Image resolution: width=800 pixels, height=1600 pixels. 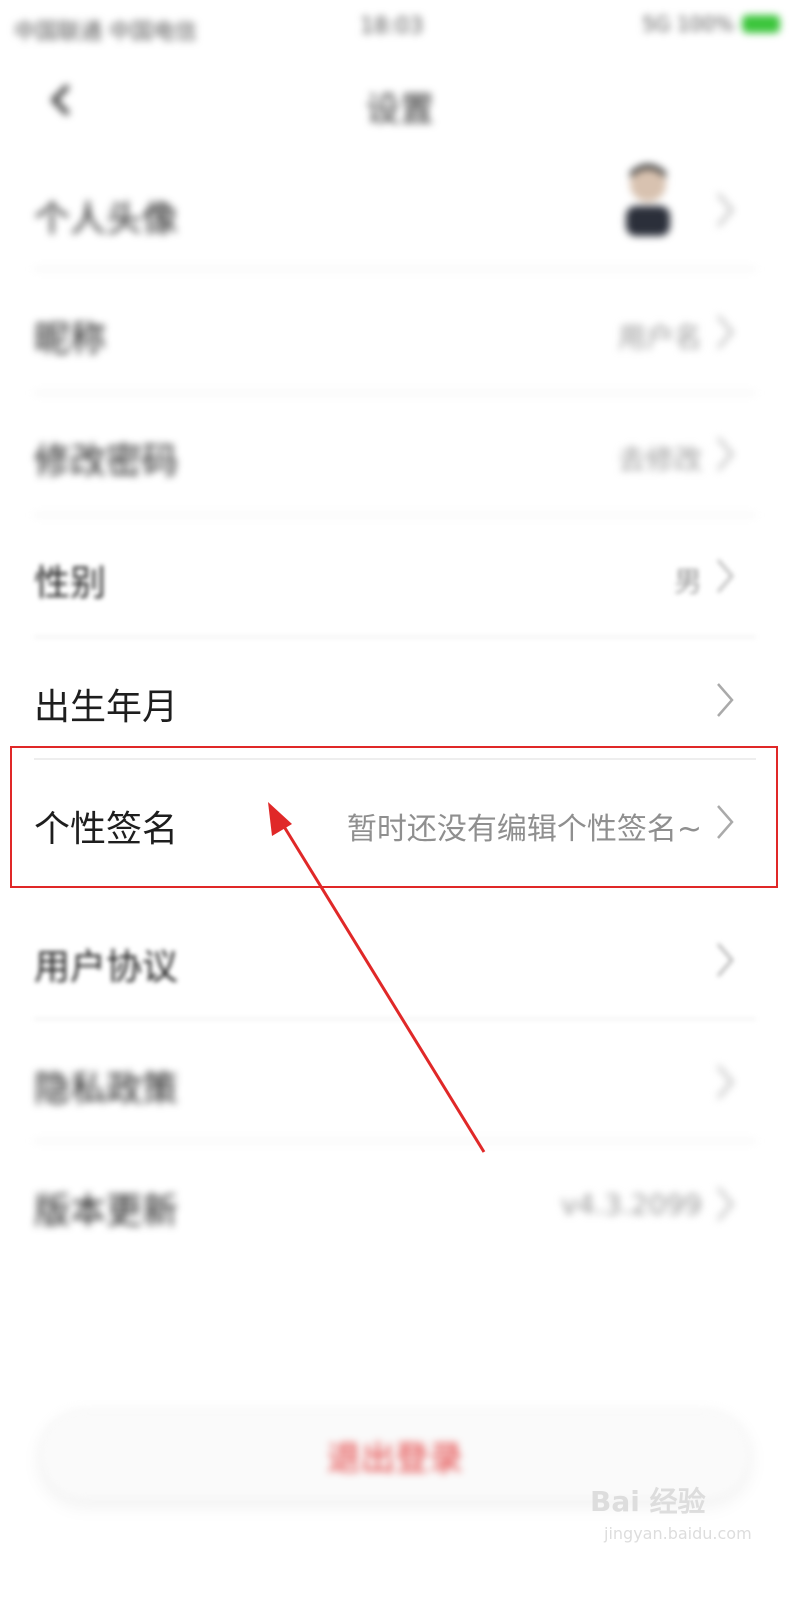 I want to click on row-label: 性别, so click(x=70, y=583).